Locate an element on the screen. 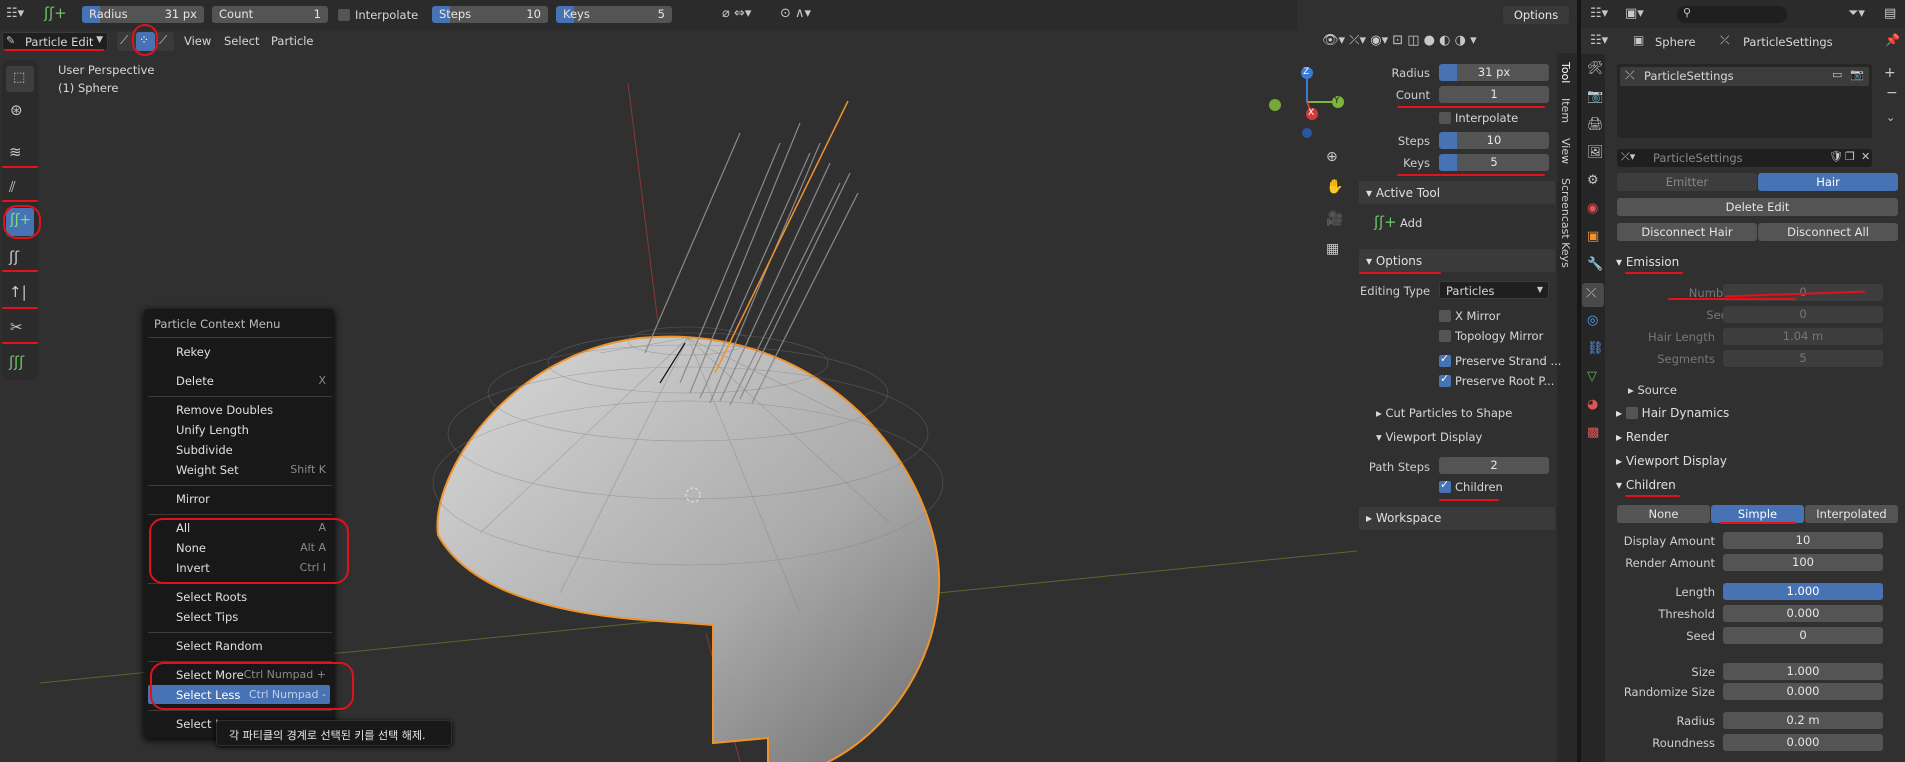 The height and width of the screenshot is (762, 1905). menu-item-select-tips: Select Tips is located at coordinates (251, 617).